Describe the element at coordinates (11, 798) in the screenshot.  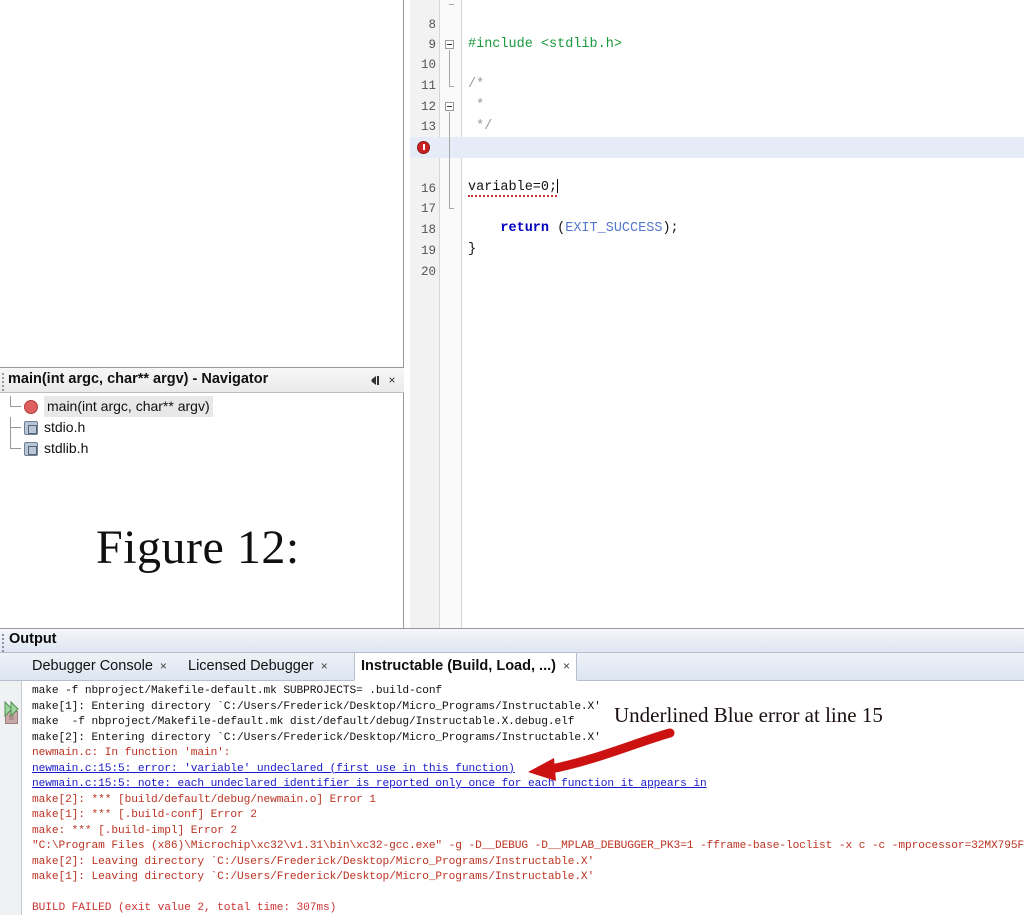
I see `output-action-sidebar` at that location.